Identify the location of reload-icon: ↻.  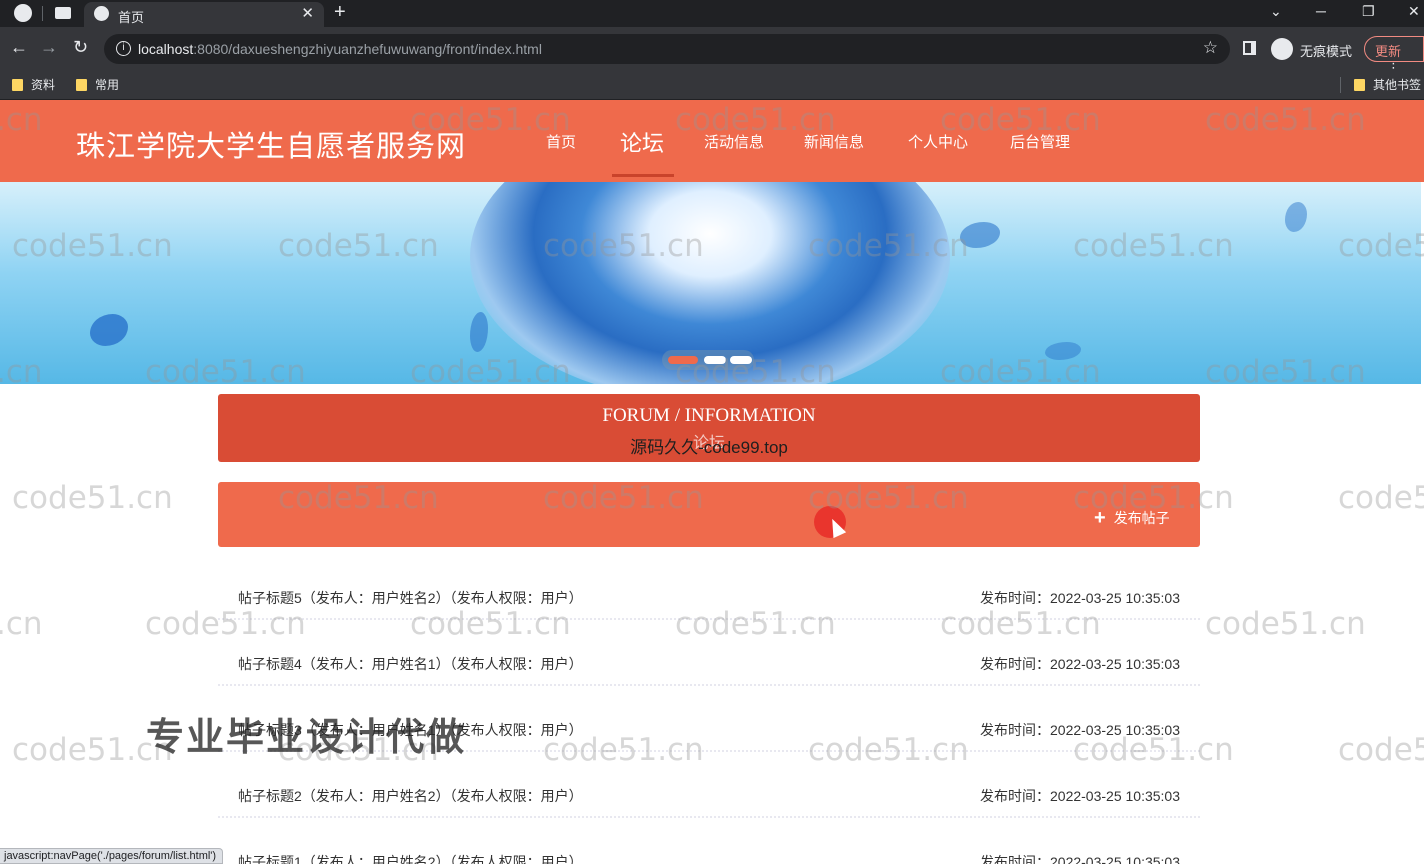
(80, 47).